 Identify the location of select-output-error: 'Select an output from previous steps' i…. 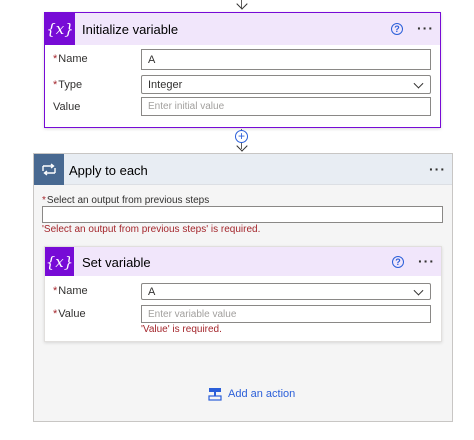
(151, 229).